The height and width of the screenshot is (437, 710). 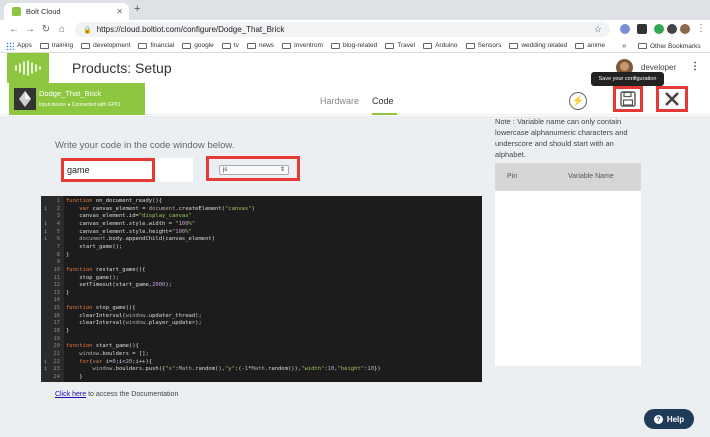 I want to click on home-icon: ⌂, so click(x=62, y=29).